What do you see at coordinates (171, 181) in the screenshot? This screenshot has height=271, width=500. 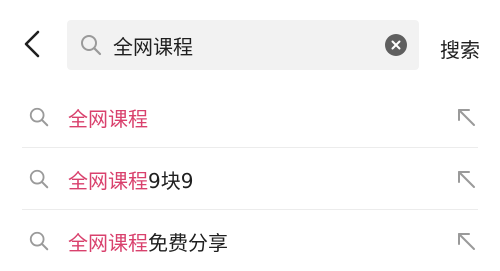 I see `suggestion-rest: 9块9` at bounding box center [171, 181].